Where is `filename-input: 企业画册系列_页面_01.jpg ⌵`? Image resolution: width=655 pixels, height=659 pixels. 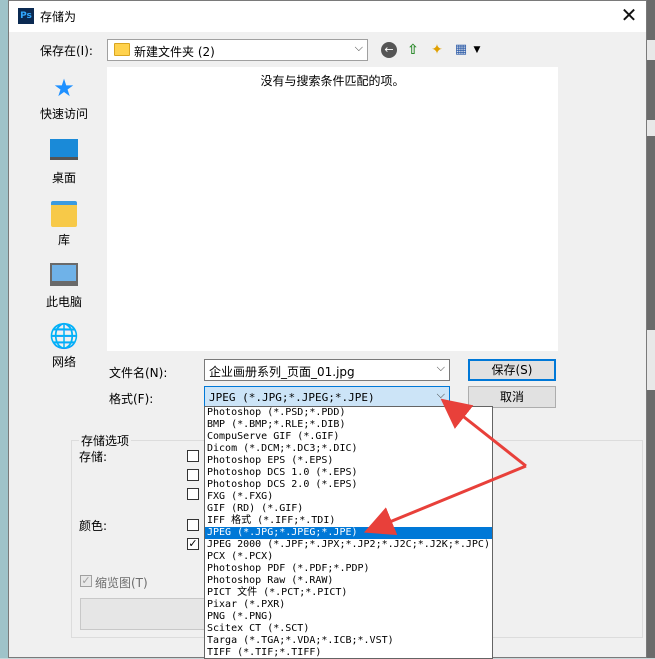
filename-input: 企业画册系列_页面_01.jpg ⌵ is located at coordinates (327, 370).